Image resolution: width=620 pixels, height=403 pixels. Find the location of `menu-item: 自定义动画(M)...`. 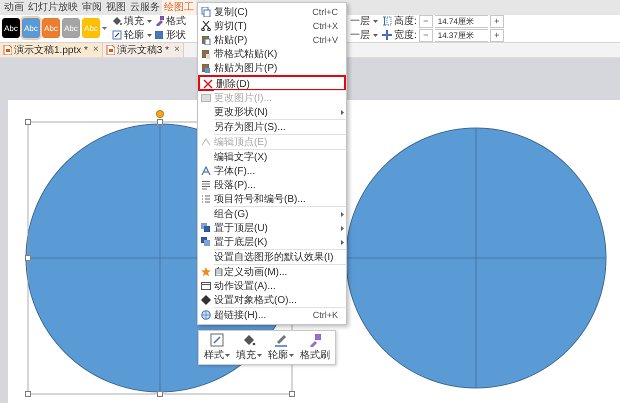

menu-item: 自定义动画(M)... is located at coordinates (272, 272).